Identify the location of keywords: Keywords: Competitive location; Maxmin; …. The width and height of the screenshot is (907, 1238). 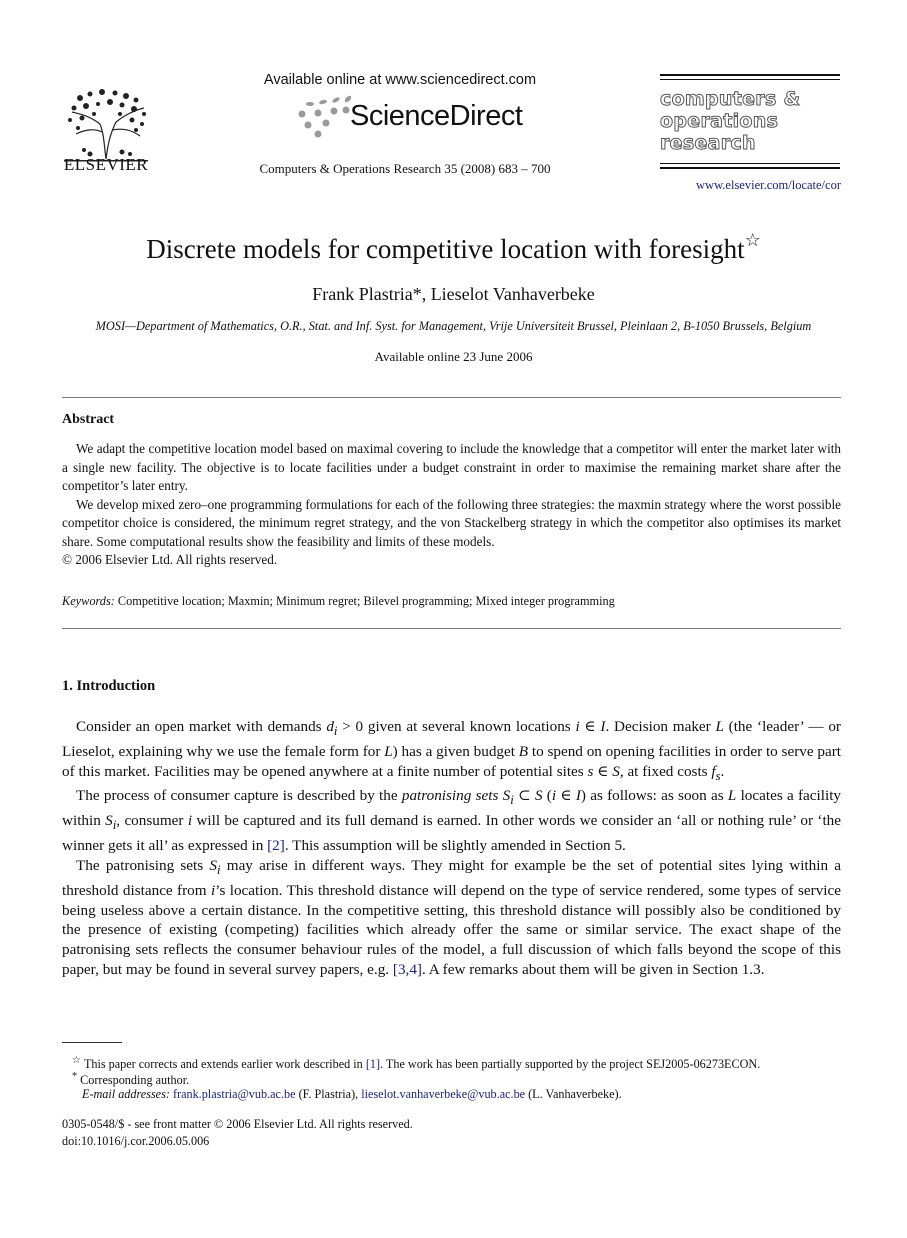
(338, 601).